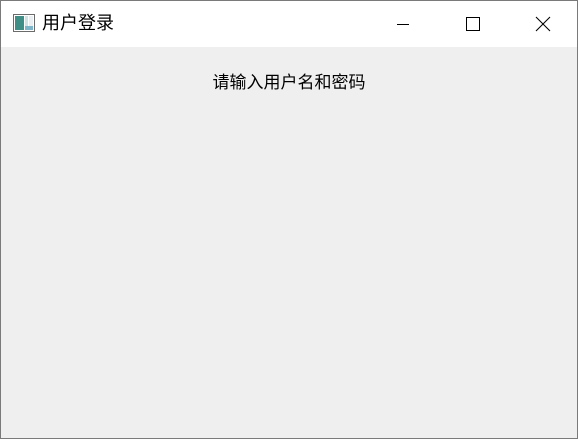 This screenshot has width=578, height=439. Describe the element at coordinates (78, 23) in the screenshot. I see `window-title: 用户登录` at that location.